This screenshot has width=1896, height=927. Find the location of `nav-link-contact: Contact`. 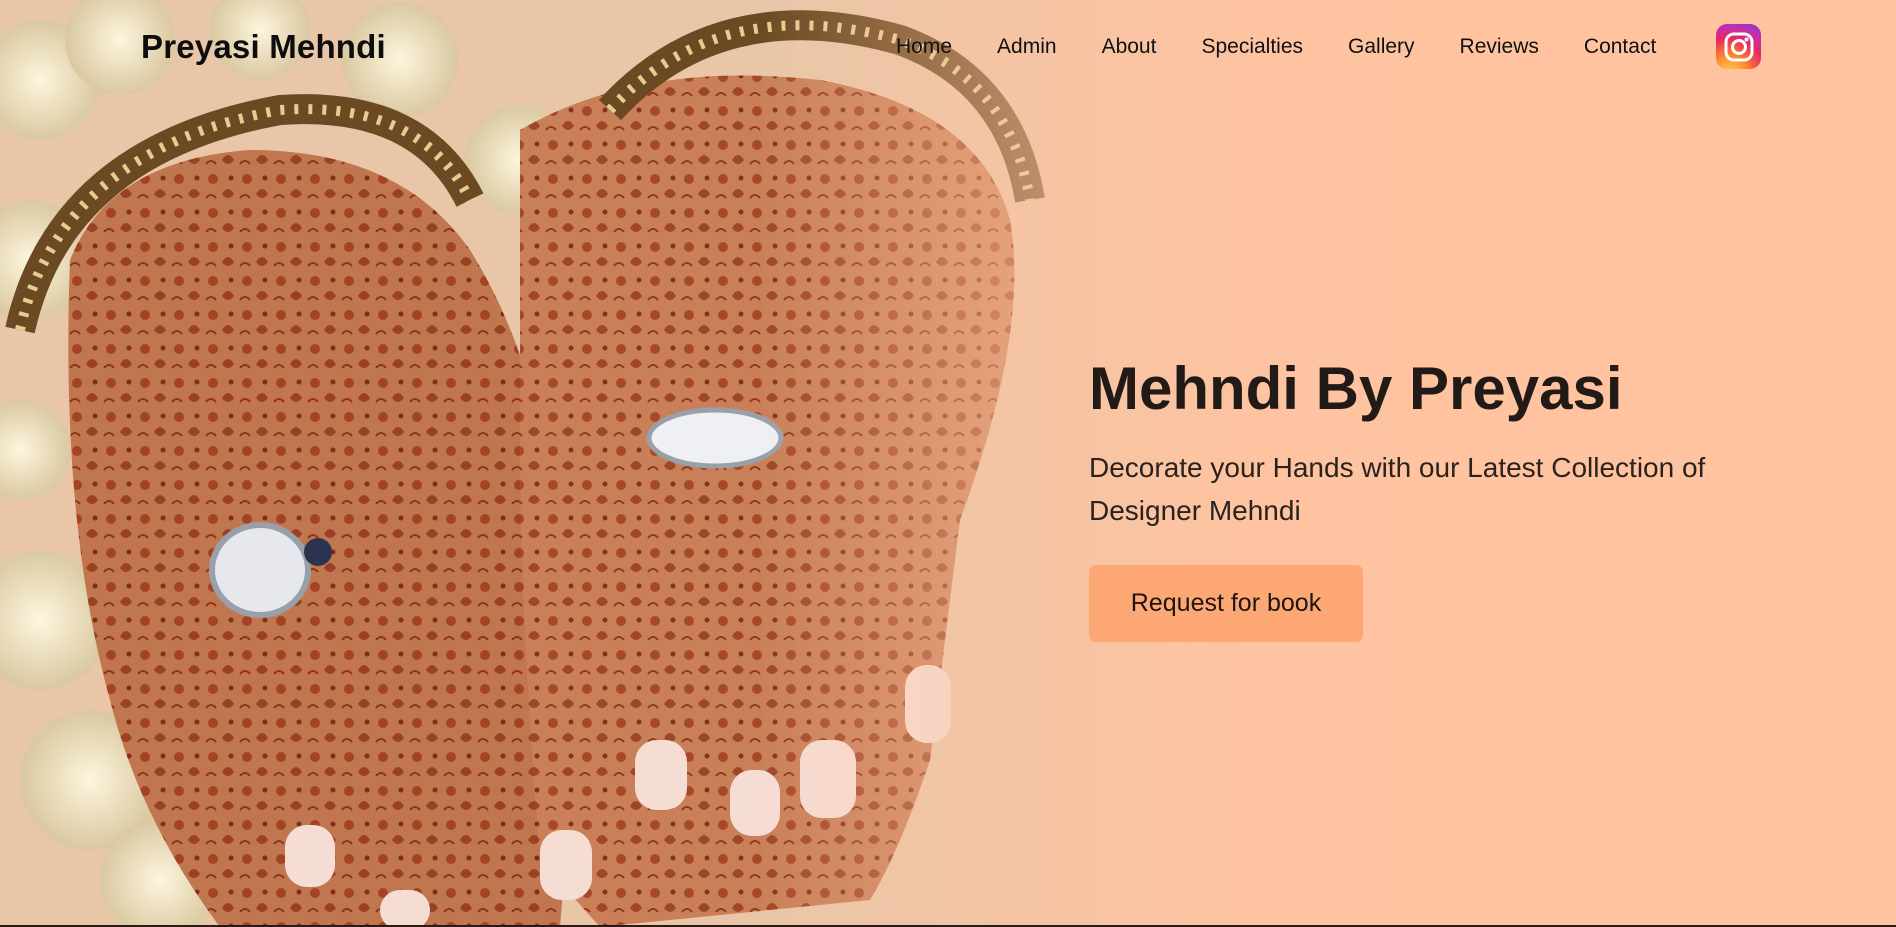

nav-link-contact: Contact is located at coordinates (1620, 46).